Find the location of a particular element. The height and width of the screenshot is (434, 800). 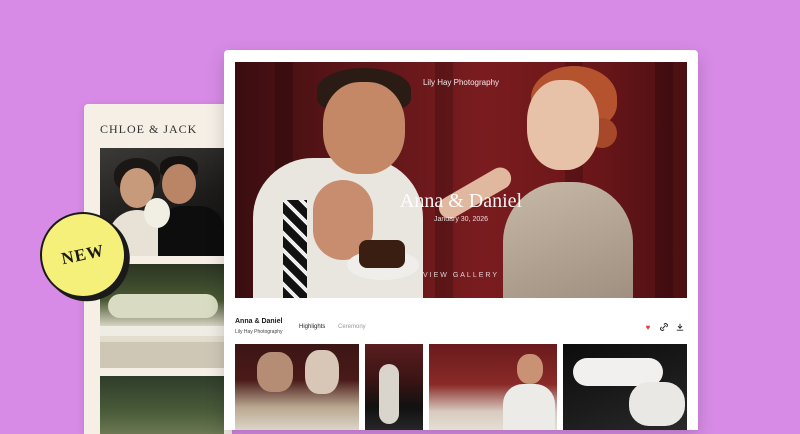

gallery-date: January 30, 2026 is located at coordinates (461, 219).